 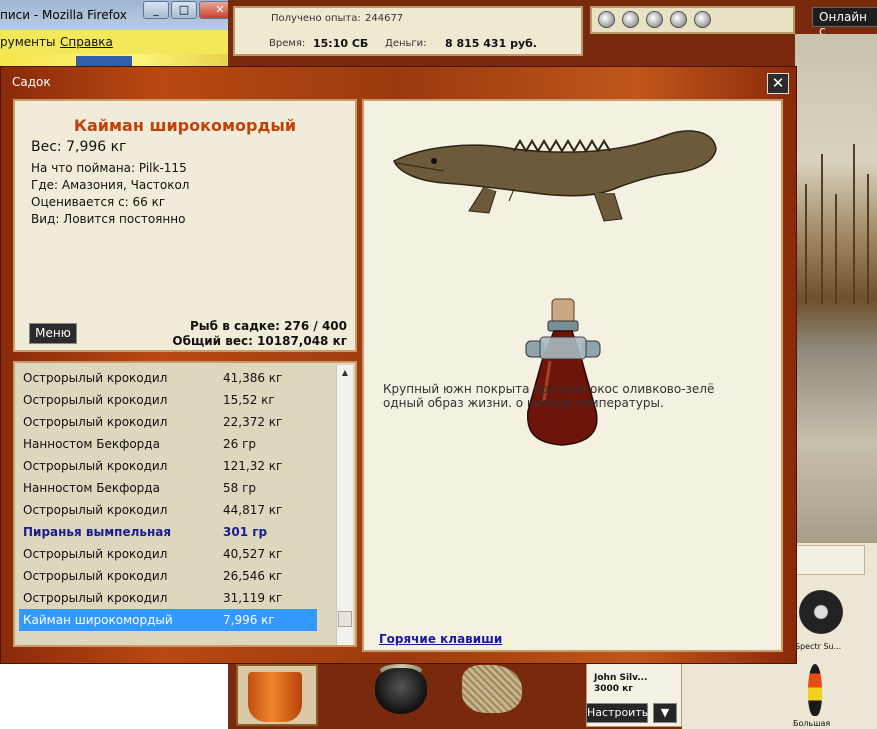 What do you see at coordinates (563, 372) in the screenshot?
I see `potion-bottle-image` at bounding box center [563, 372].